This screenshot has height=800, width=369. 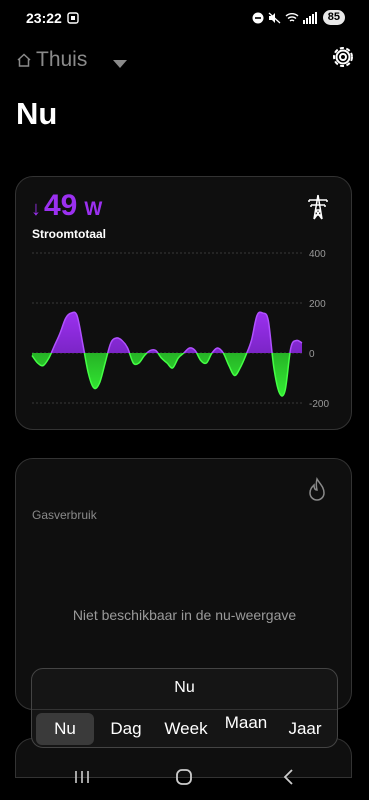 I want to click on power-value: ↓ 49 W, so click(x=66, y=206).